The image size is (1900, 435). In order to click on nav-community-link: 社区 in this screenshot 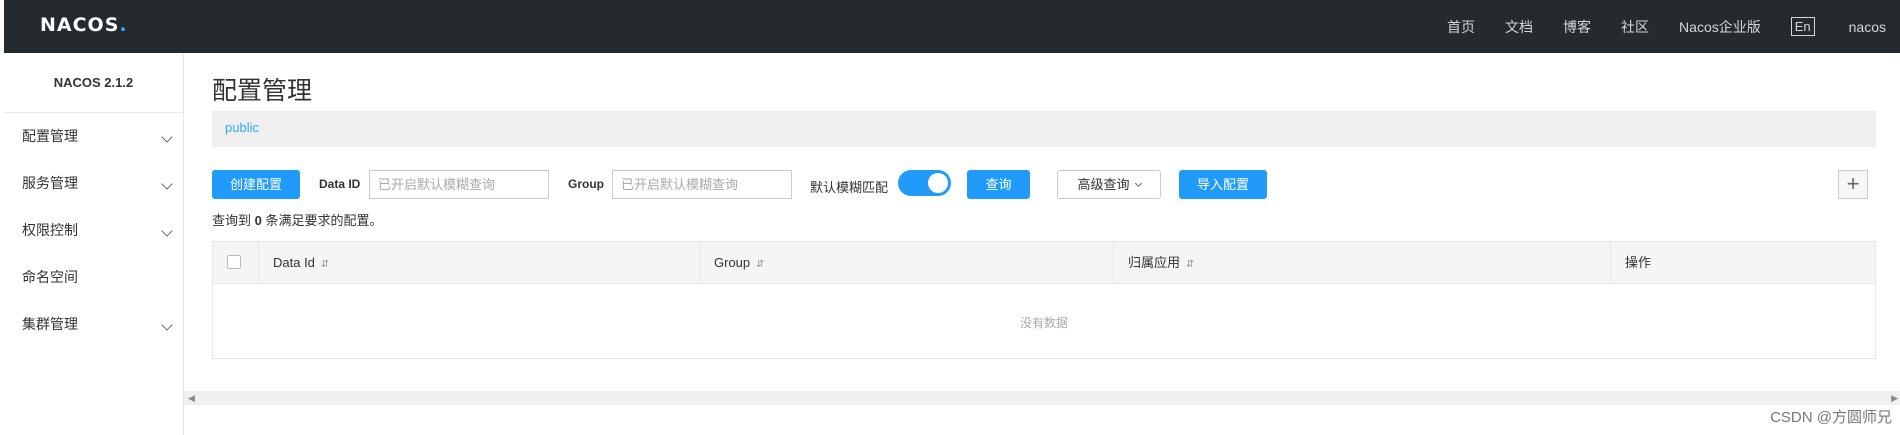, I will do `click(1635, 27)`.